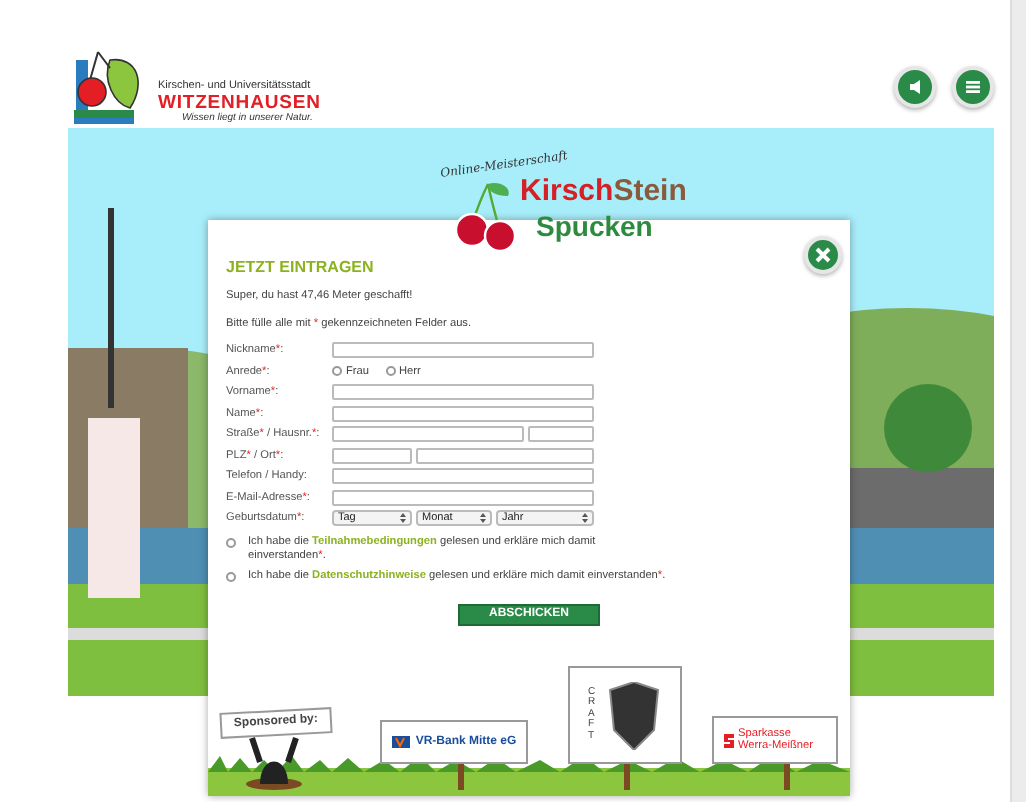 The height and width of the screenshot is (802, 1026). Describe the element at coordinates (594, 226) in the screenshot. I see `game-title-second-line: Spucken` at that location.